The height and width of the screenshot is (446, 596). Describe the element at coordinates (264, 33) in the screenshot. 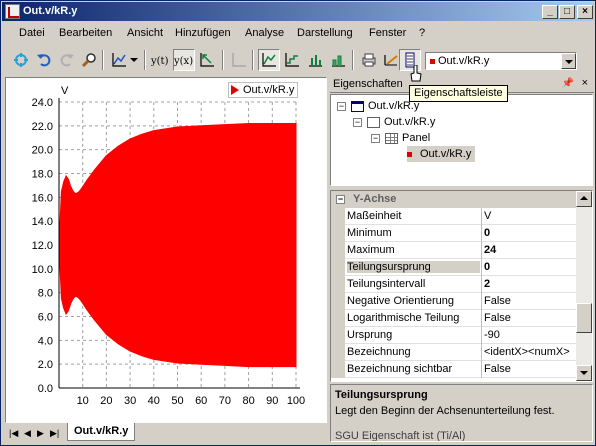

I see `menu-analyse: Analyse` at that location.